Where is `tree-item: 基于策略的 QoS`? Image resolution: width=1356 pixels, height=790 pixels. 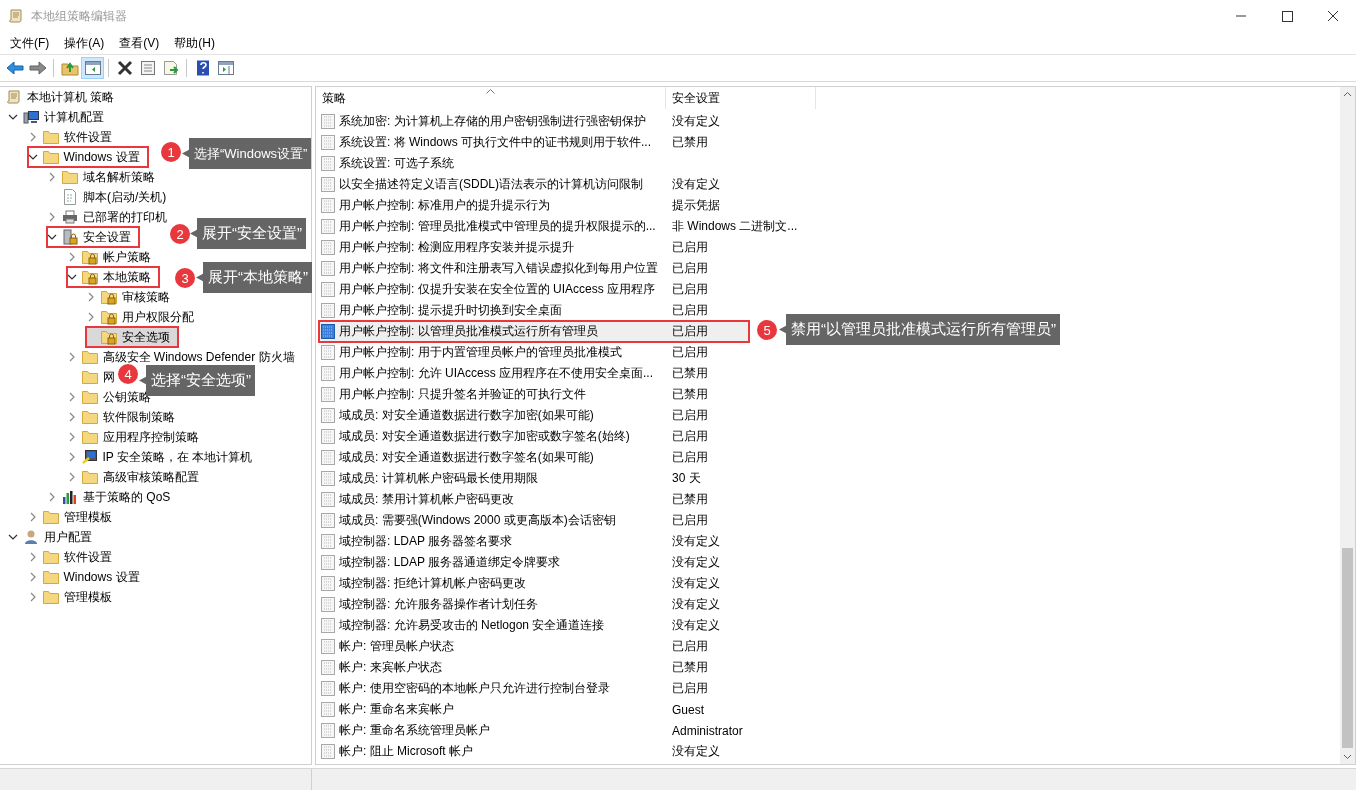
tree-item: 基于策略的 QoS is located at coordinates (109, 497).